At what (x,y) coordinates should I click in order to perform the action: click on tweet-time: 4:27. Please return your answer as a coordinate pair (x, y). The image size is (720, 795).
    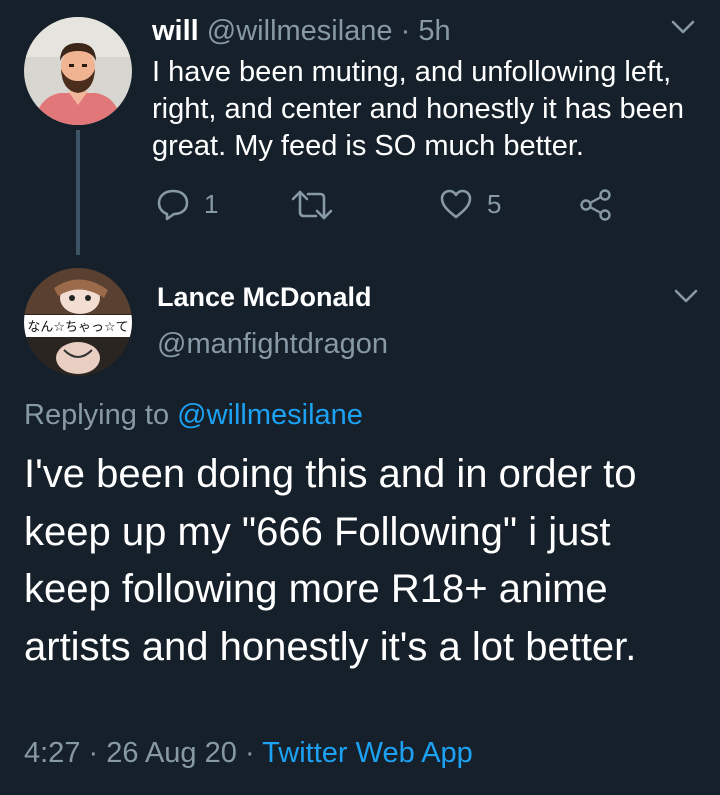
    Looking at the image, I should click on (52, 753).